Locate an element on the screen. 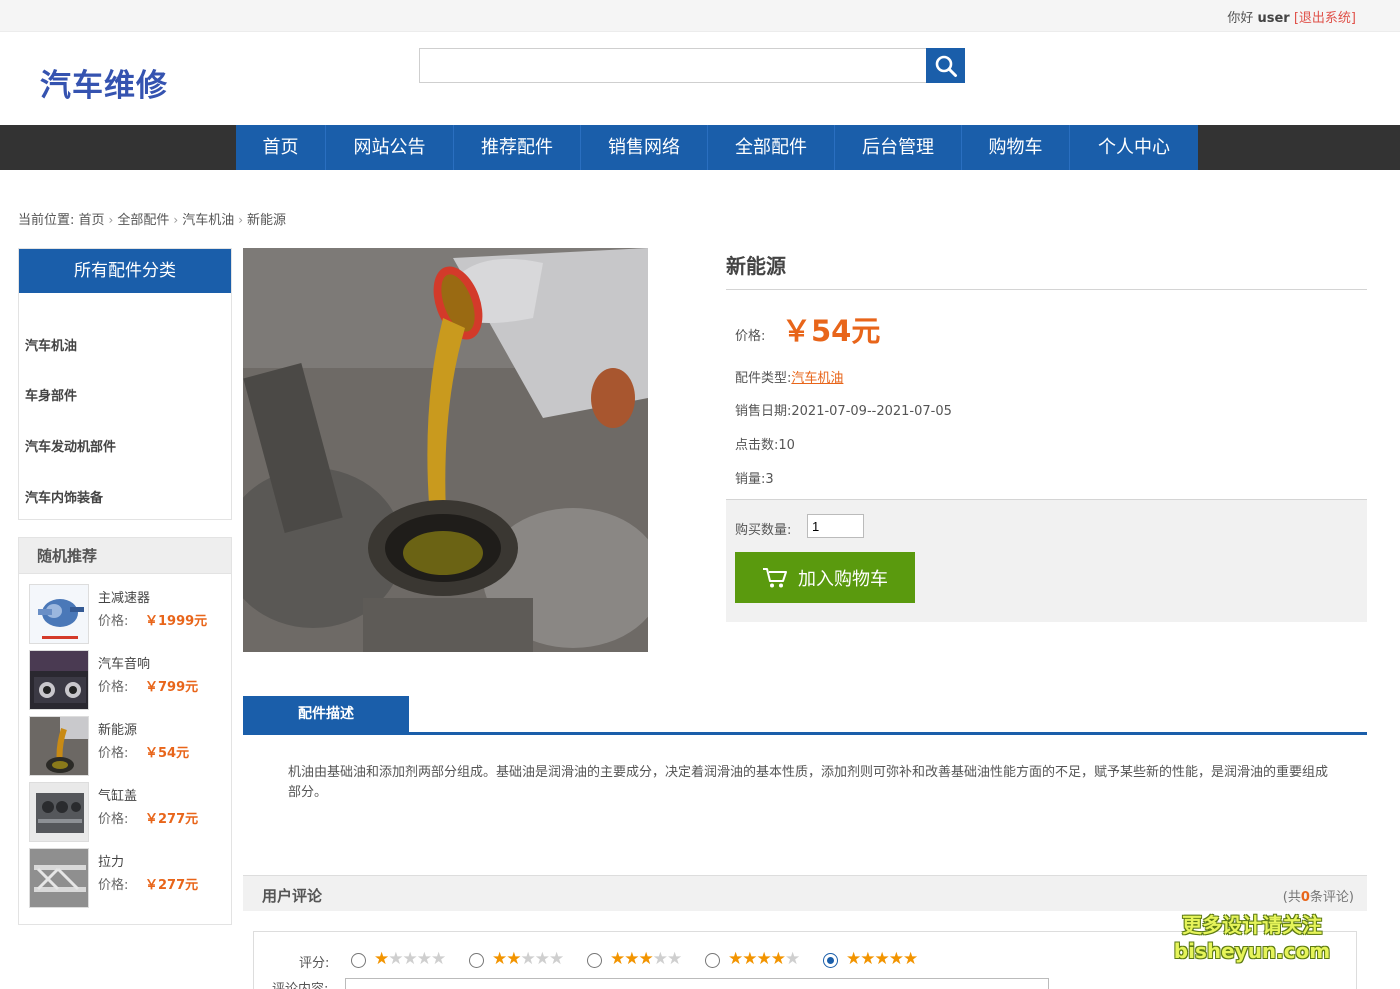 Image resolution: width=1400 pixels, height=989 pixels. sales-row: 销量:3 is located at coordinates (754, 477).